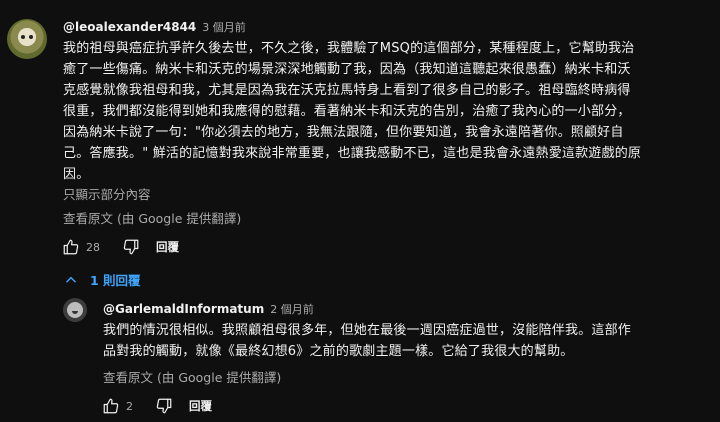 The width and height of the screenshot is (720, 422). I want to click on comment-time: 3 個月前, so click(224, 27).